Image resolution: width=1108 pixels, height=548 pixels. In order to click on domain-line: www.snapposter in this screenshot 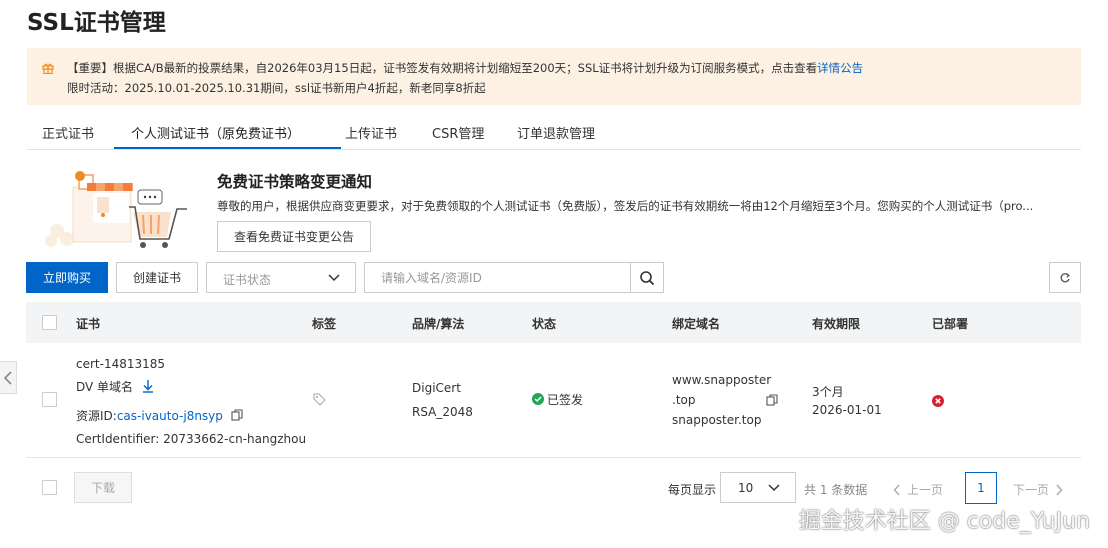, I will do `click(722, 380)`.